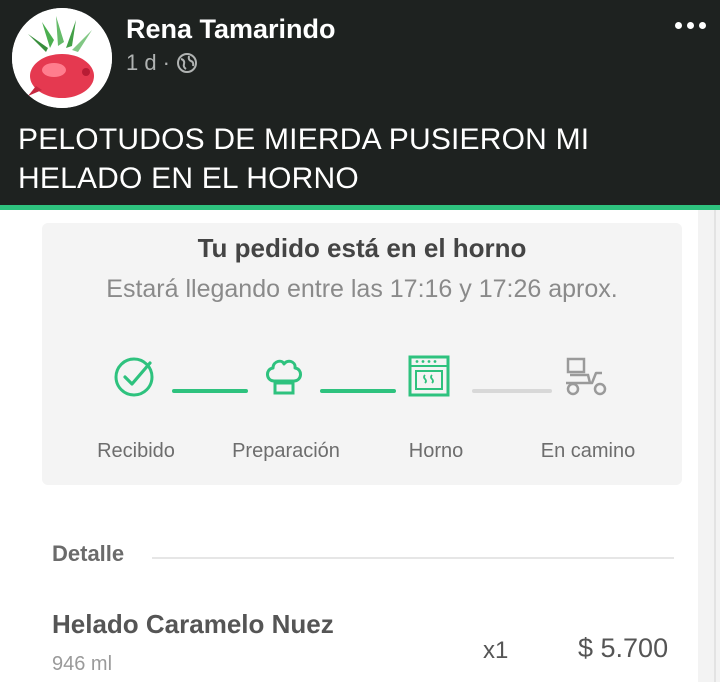  Describe the element at coordinates (429, 376) in the screenshot. I see `oven-icon` at that location.